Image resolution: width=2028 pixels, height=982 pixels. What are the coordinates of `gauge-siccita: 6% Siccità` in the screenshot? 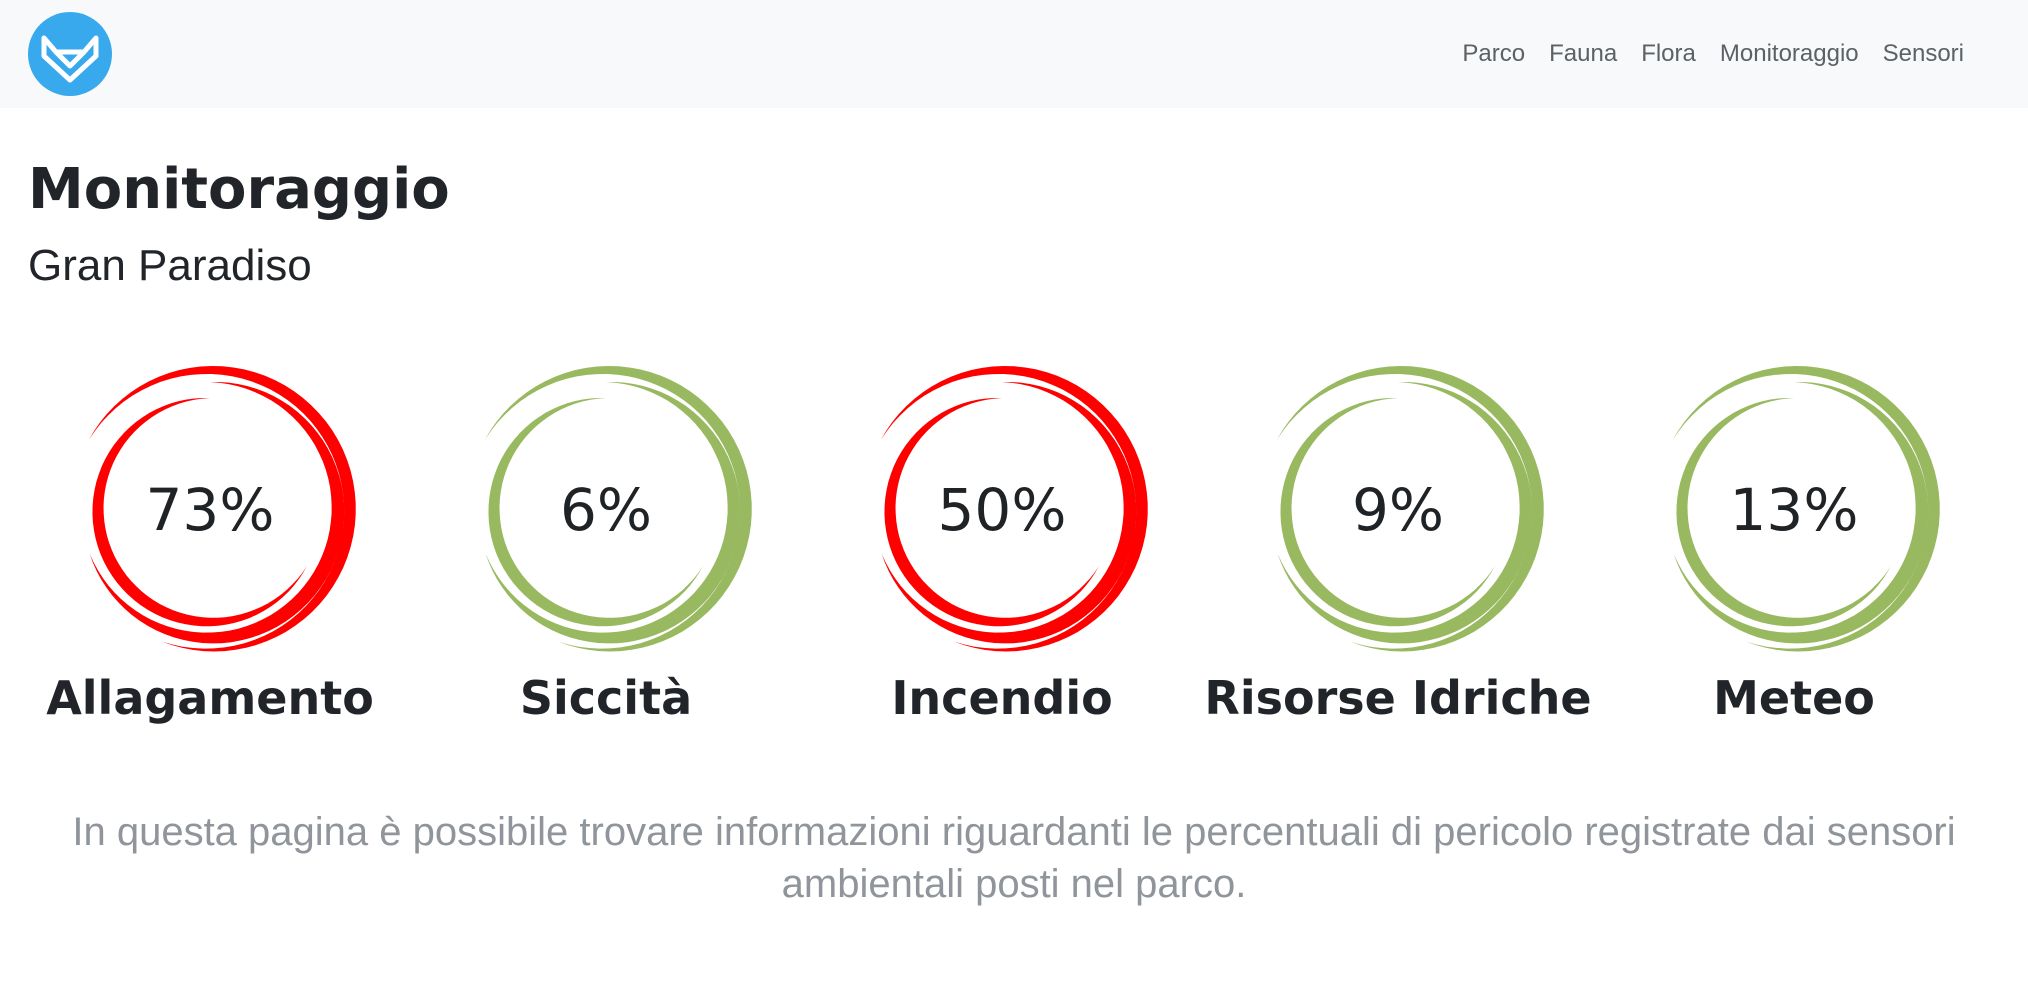 It's located at (606, 550).